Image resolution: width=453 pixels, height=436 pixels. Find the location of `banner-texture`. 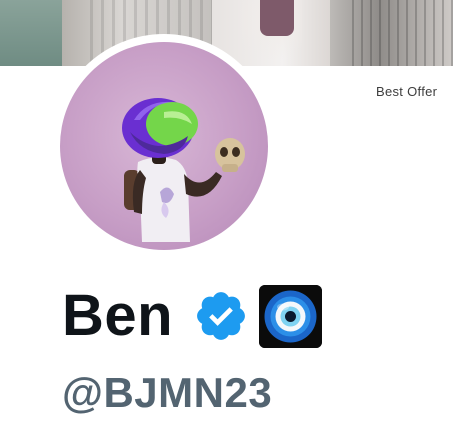

banner-texture is located at coordinates (402, 33).